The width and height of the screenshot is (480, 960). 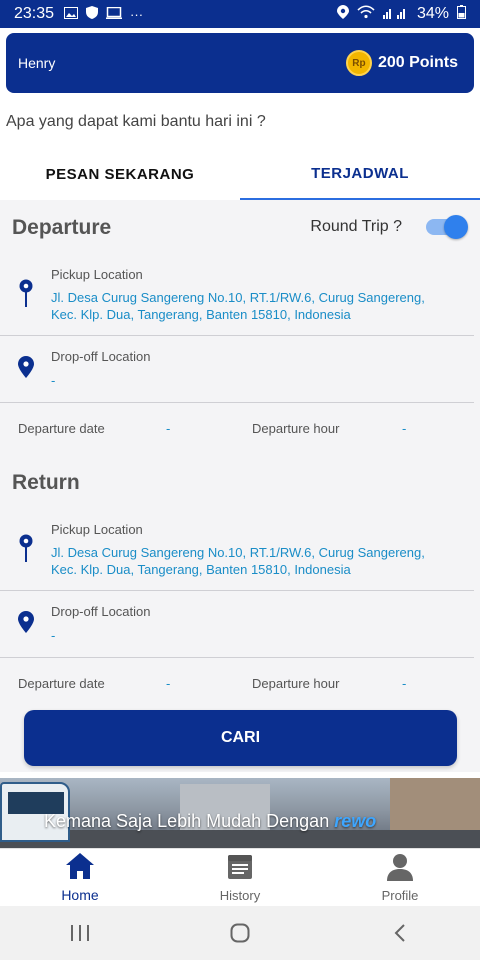 What do you see at coordinates (114, 14) in the screenshot?
I see `cast-icon` at bounding box center [114, 14].